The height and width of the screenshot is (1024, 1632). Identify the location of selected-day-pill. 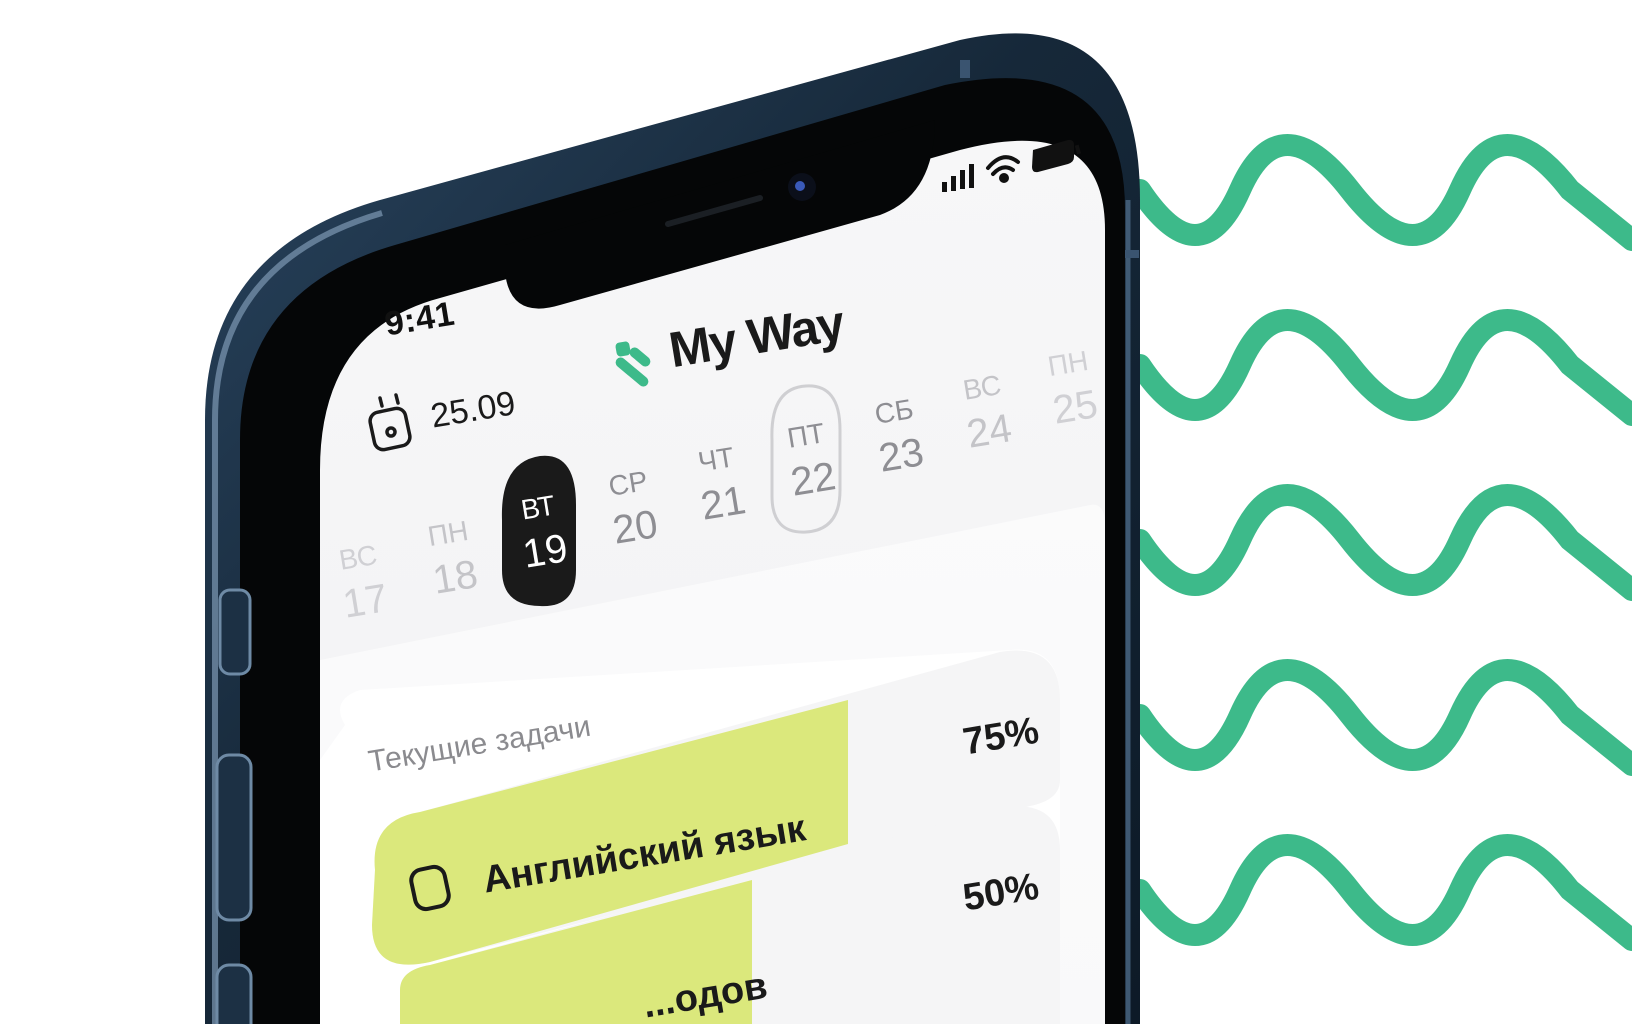
(538, 531).